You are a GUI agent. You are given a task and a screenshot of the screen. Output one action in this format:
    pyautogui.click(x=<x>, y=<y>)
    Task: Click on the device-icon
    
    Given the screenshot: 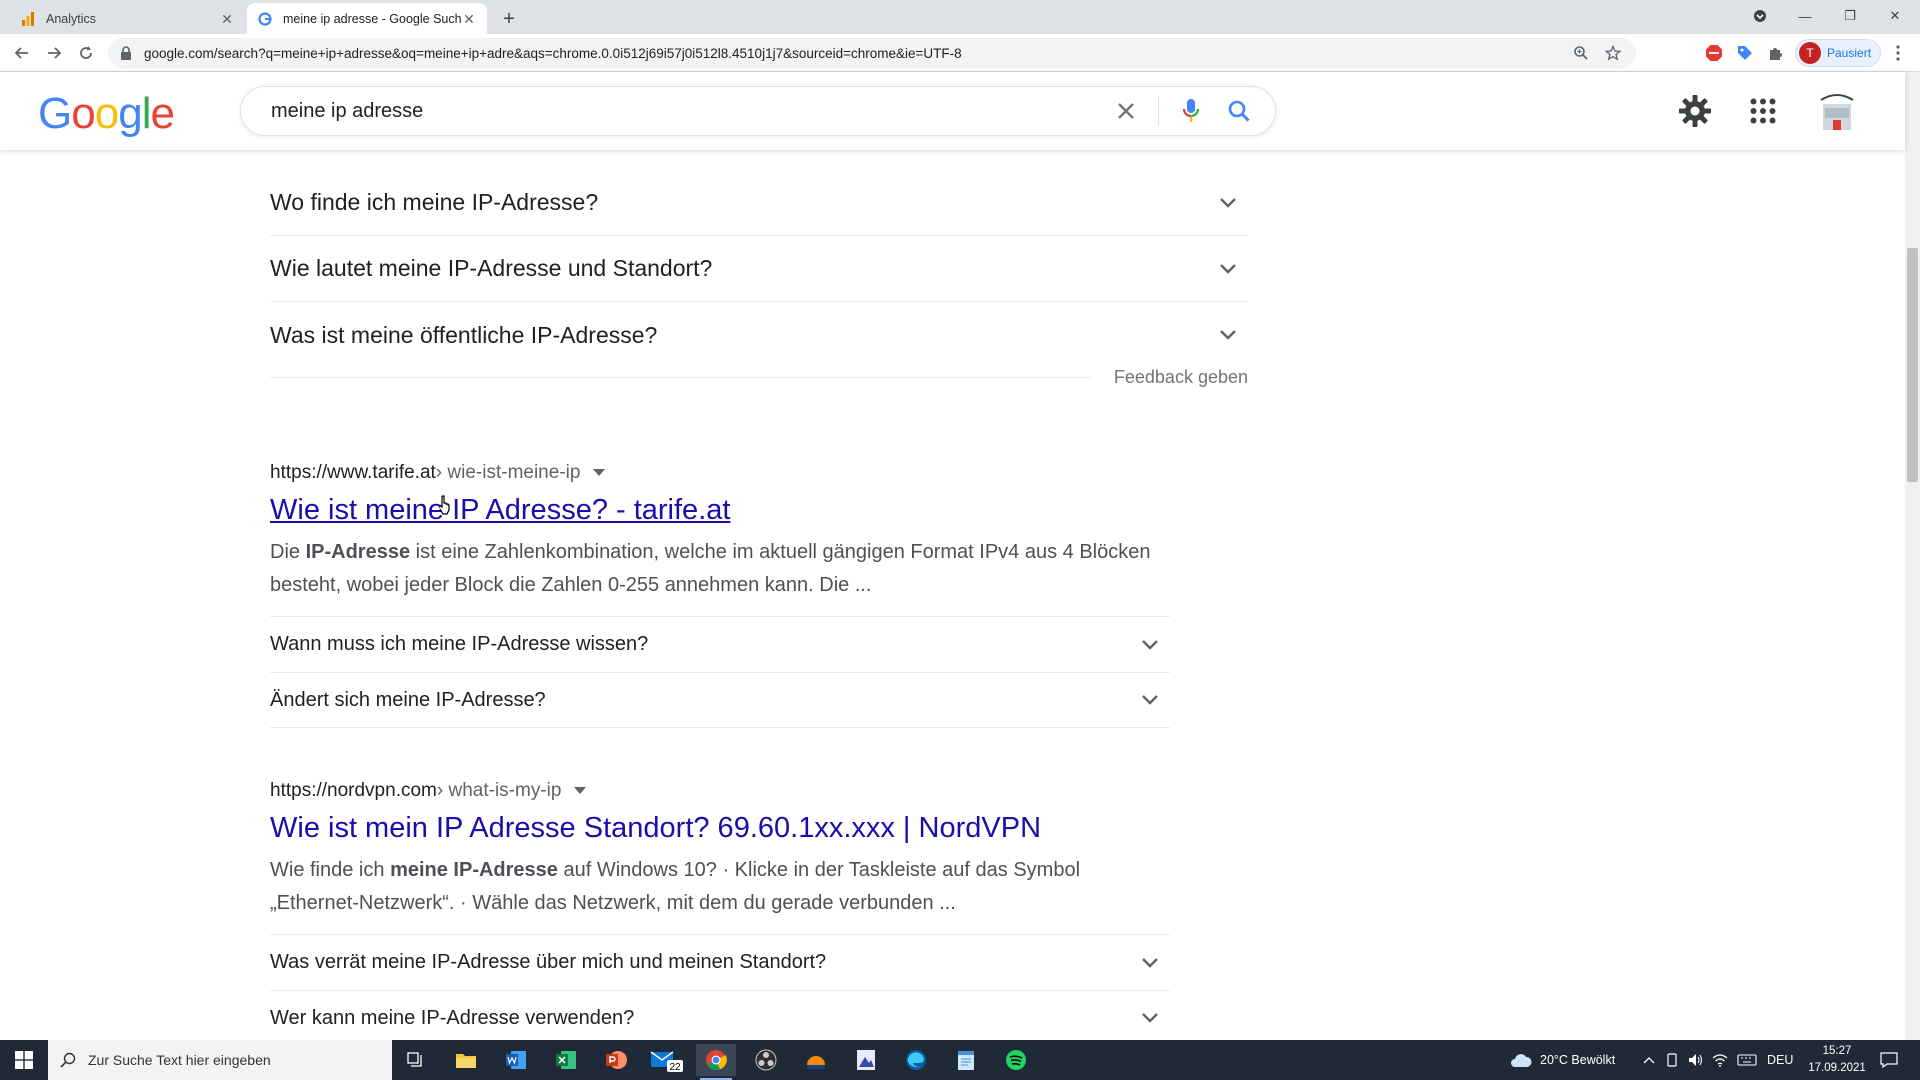 What is the action you would take?
    pyautogui.click(x=1672, y=1060)
    